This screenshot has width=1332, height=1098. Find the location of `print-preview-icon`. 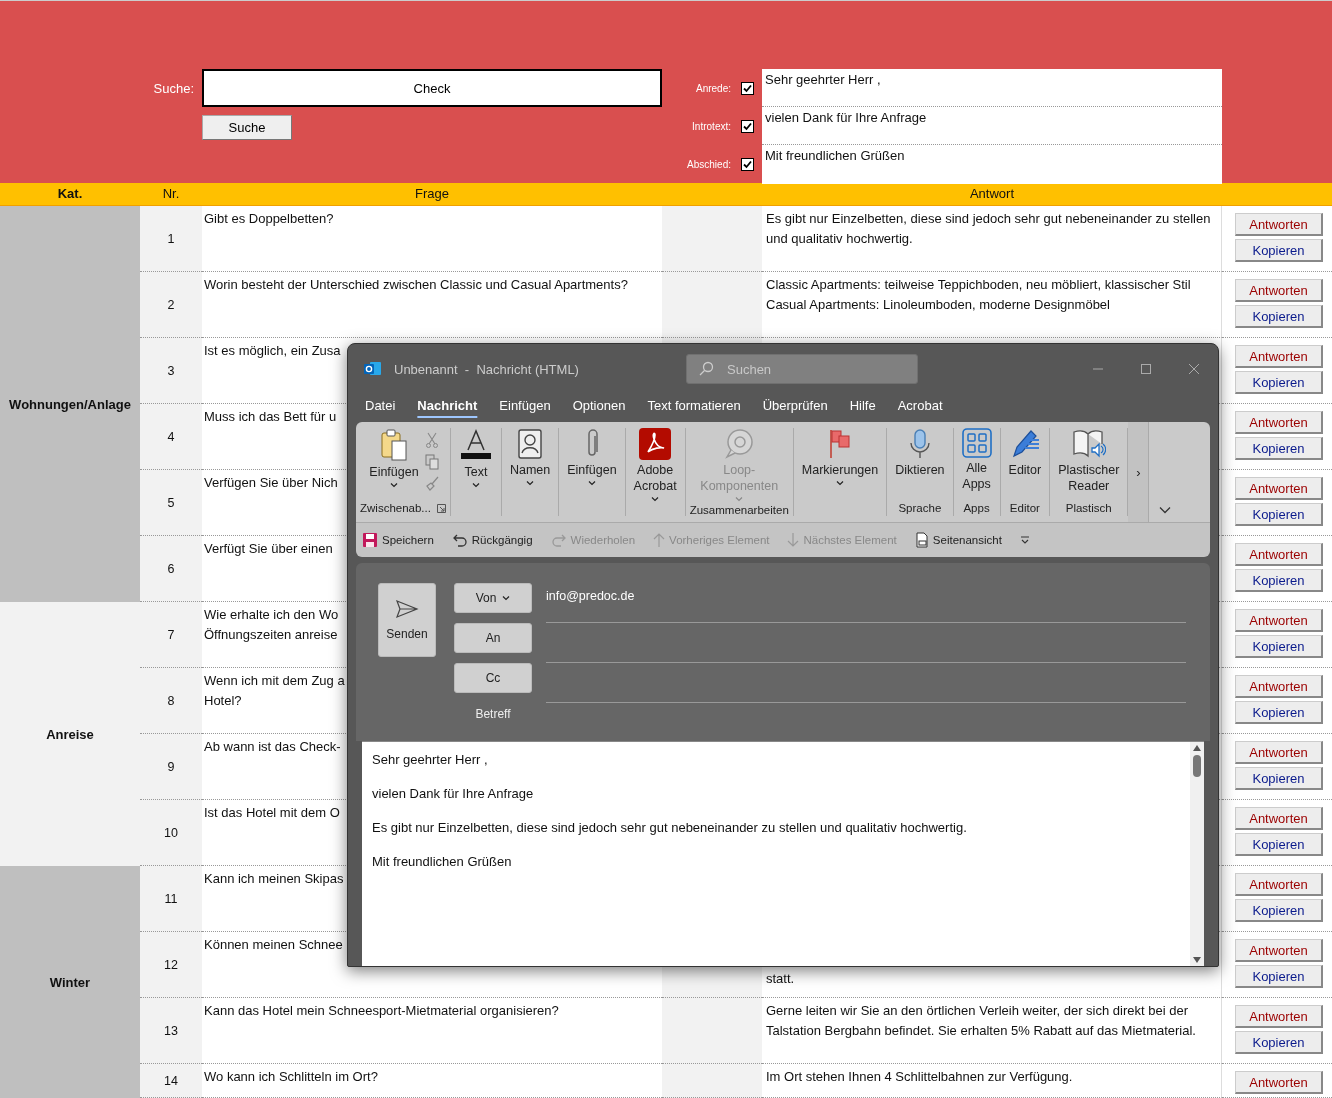

print-preview-icon is located at coordinates (921, 540).